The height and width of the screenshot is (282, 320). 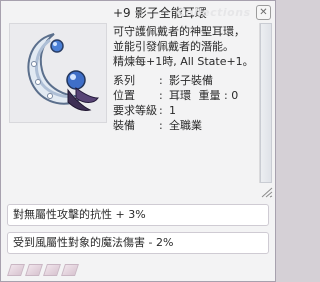 I want to click on item-weight-value: 0, so click(x=235, y=95).